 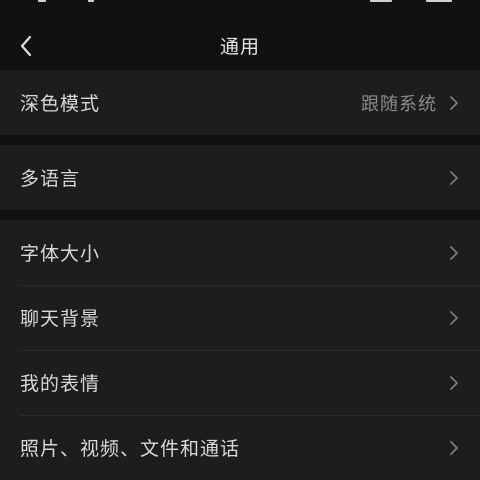 What do you see at coordinates (60, 384) in the screenshot?
I see `row-label: 我的表情` at bounding box center [60, 384].